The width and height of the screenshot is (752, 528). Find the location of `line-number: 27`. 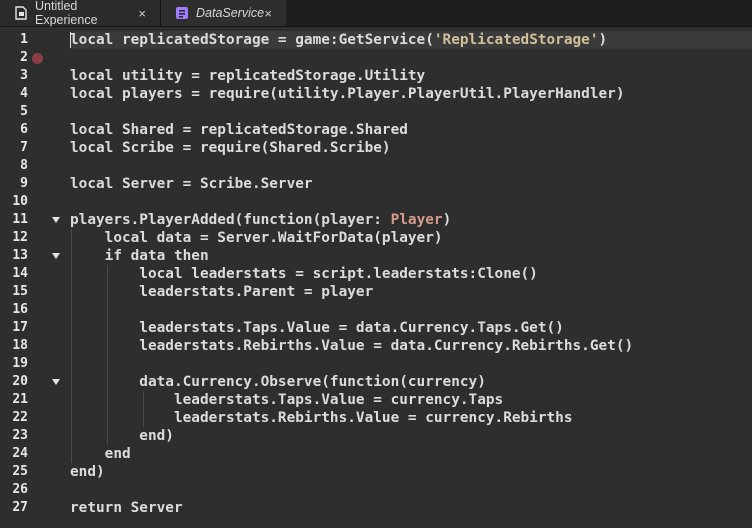

line-number: 27 is located at coordinates (20, 507).